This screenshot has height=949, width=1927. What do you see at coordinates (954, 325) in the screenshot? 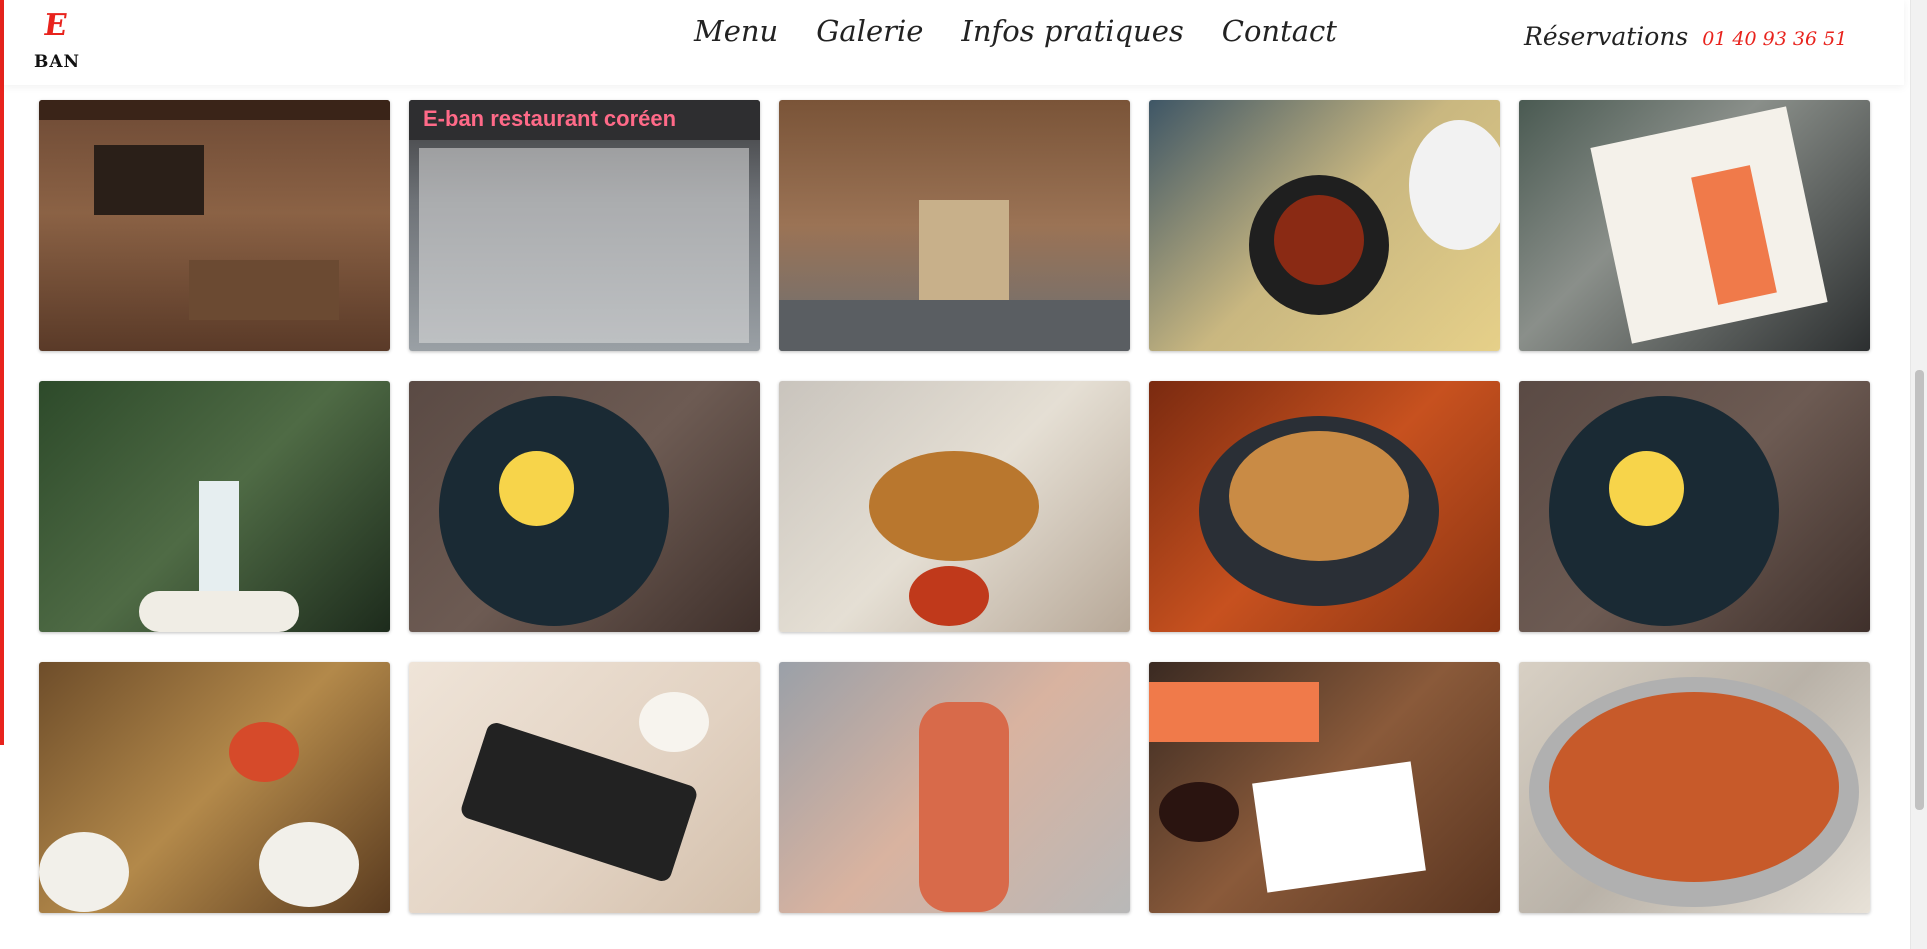
I see `floor` at bounding box center [954, 325].